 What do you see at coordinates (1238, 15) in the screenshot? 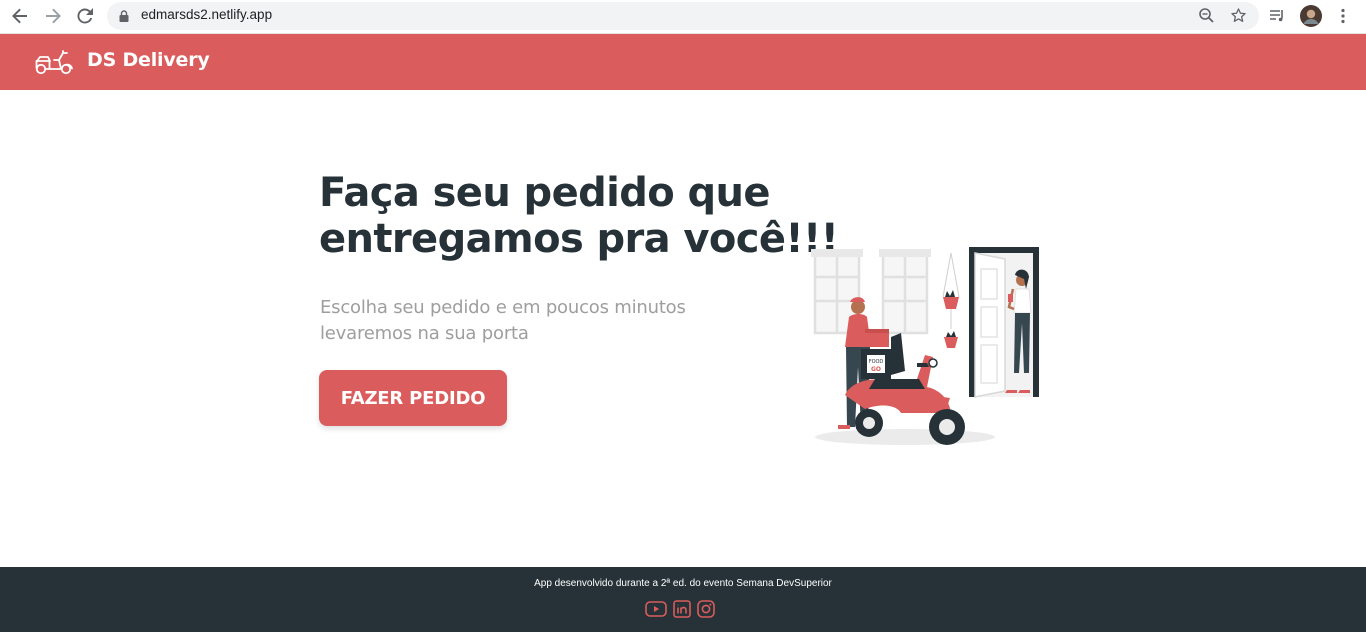
I see `star-icon` at bounding box center [1238, 15].